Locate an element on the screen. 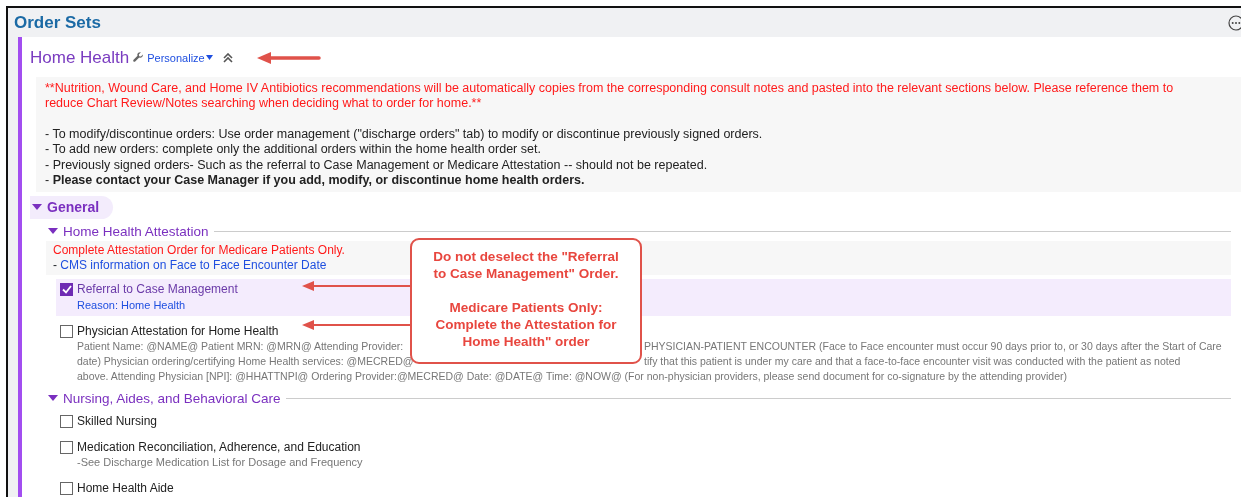  detail-text: above. Attending Physician [NPI]: @HHATTNPI@ Ordering Provider:@MECRED@ Date: @DATE@ Time: @NOW@ (For non-physician providers, please send document for co-signature by the attending provider) is located at coordinates (572, 376).